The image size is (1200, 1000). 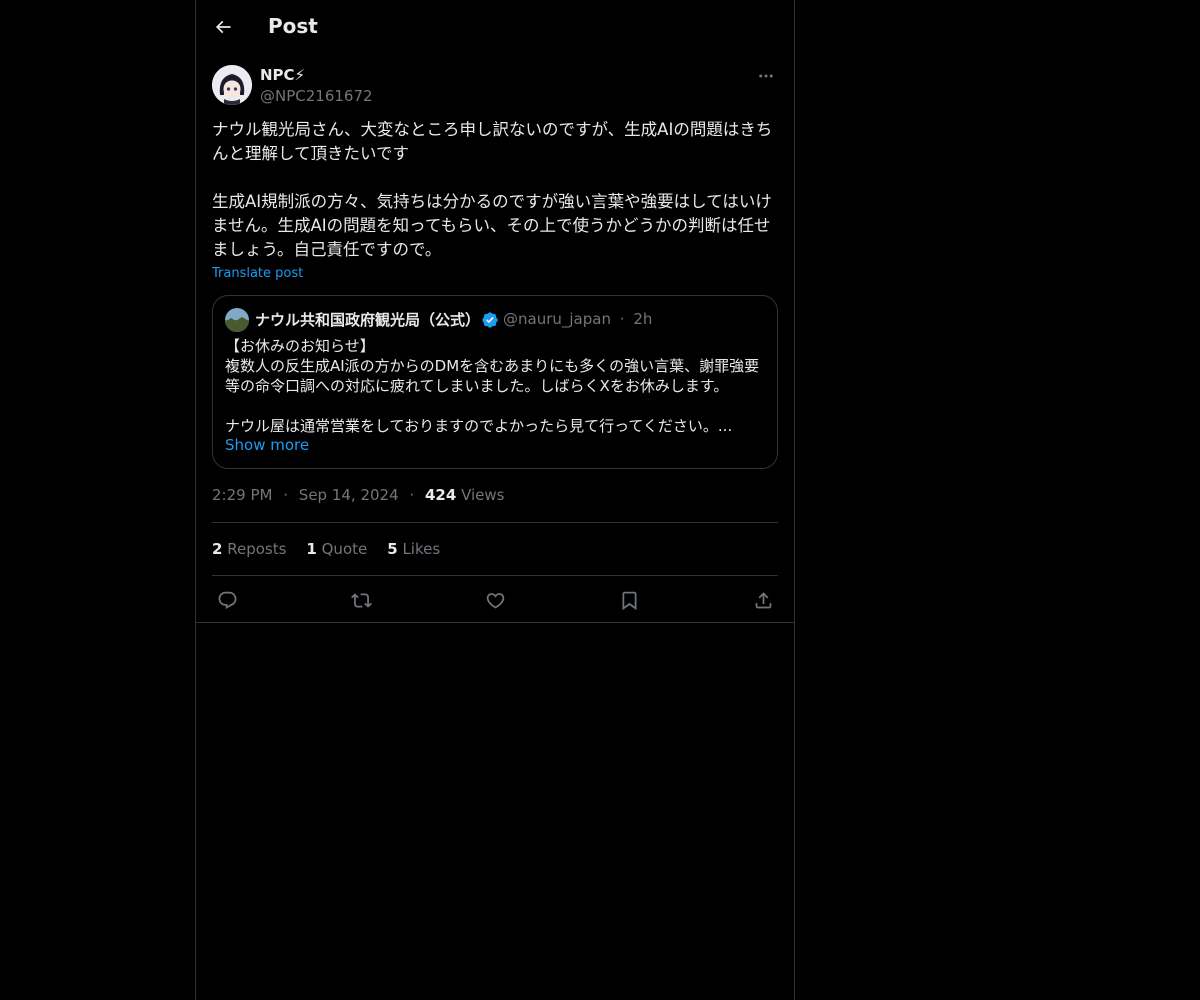 What do you see at coordinates (242, 495) in the screenshot?
I see `post-time: 2:29 PM` at bounding box center [242, 495].